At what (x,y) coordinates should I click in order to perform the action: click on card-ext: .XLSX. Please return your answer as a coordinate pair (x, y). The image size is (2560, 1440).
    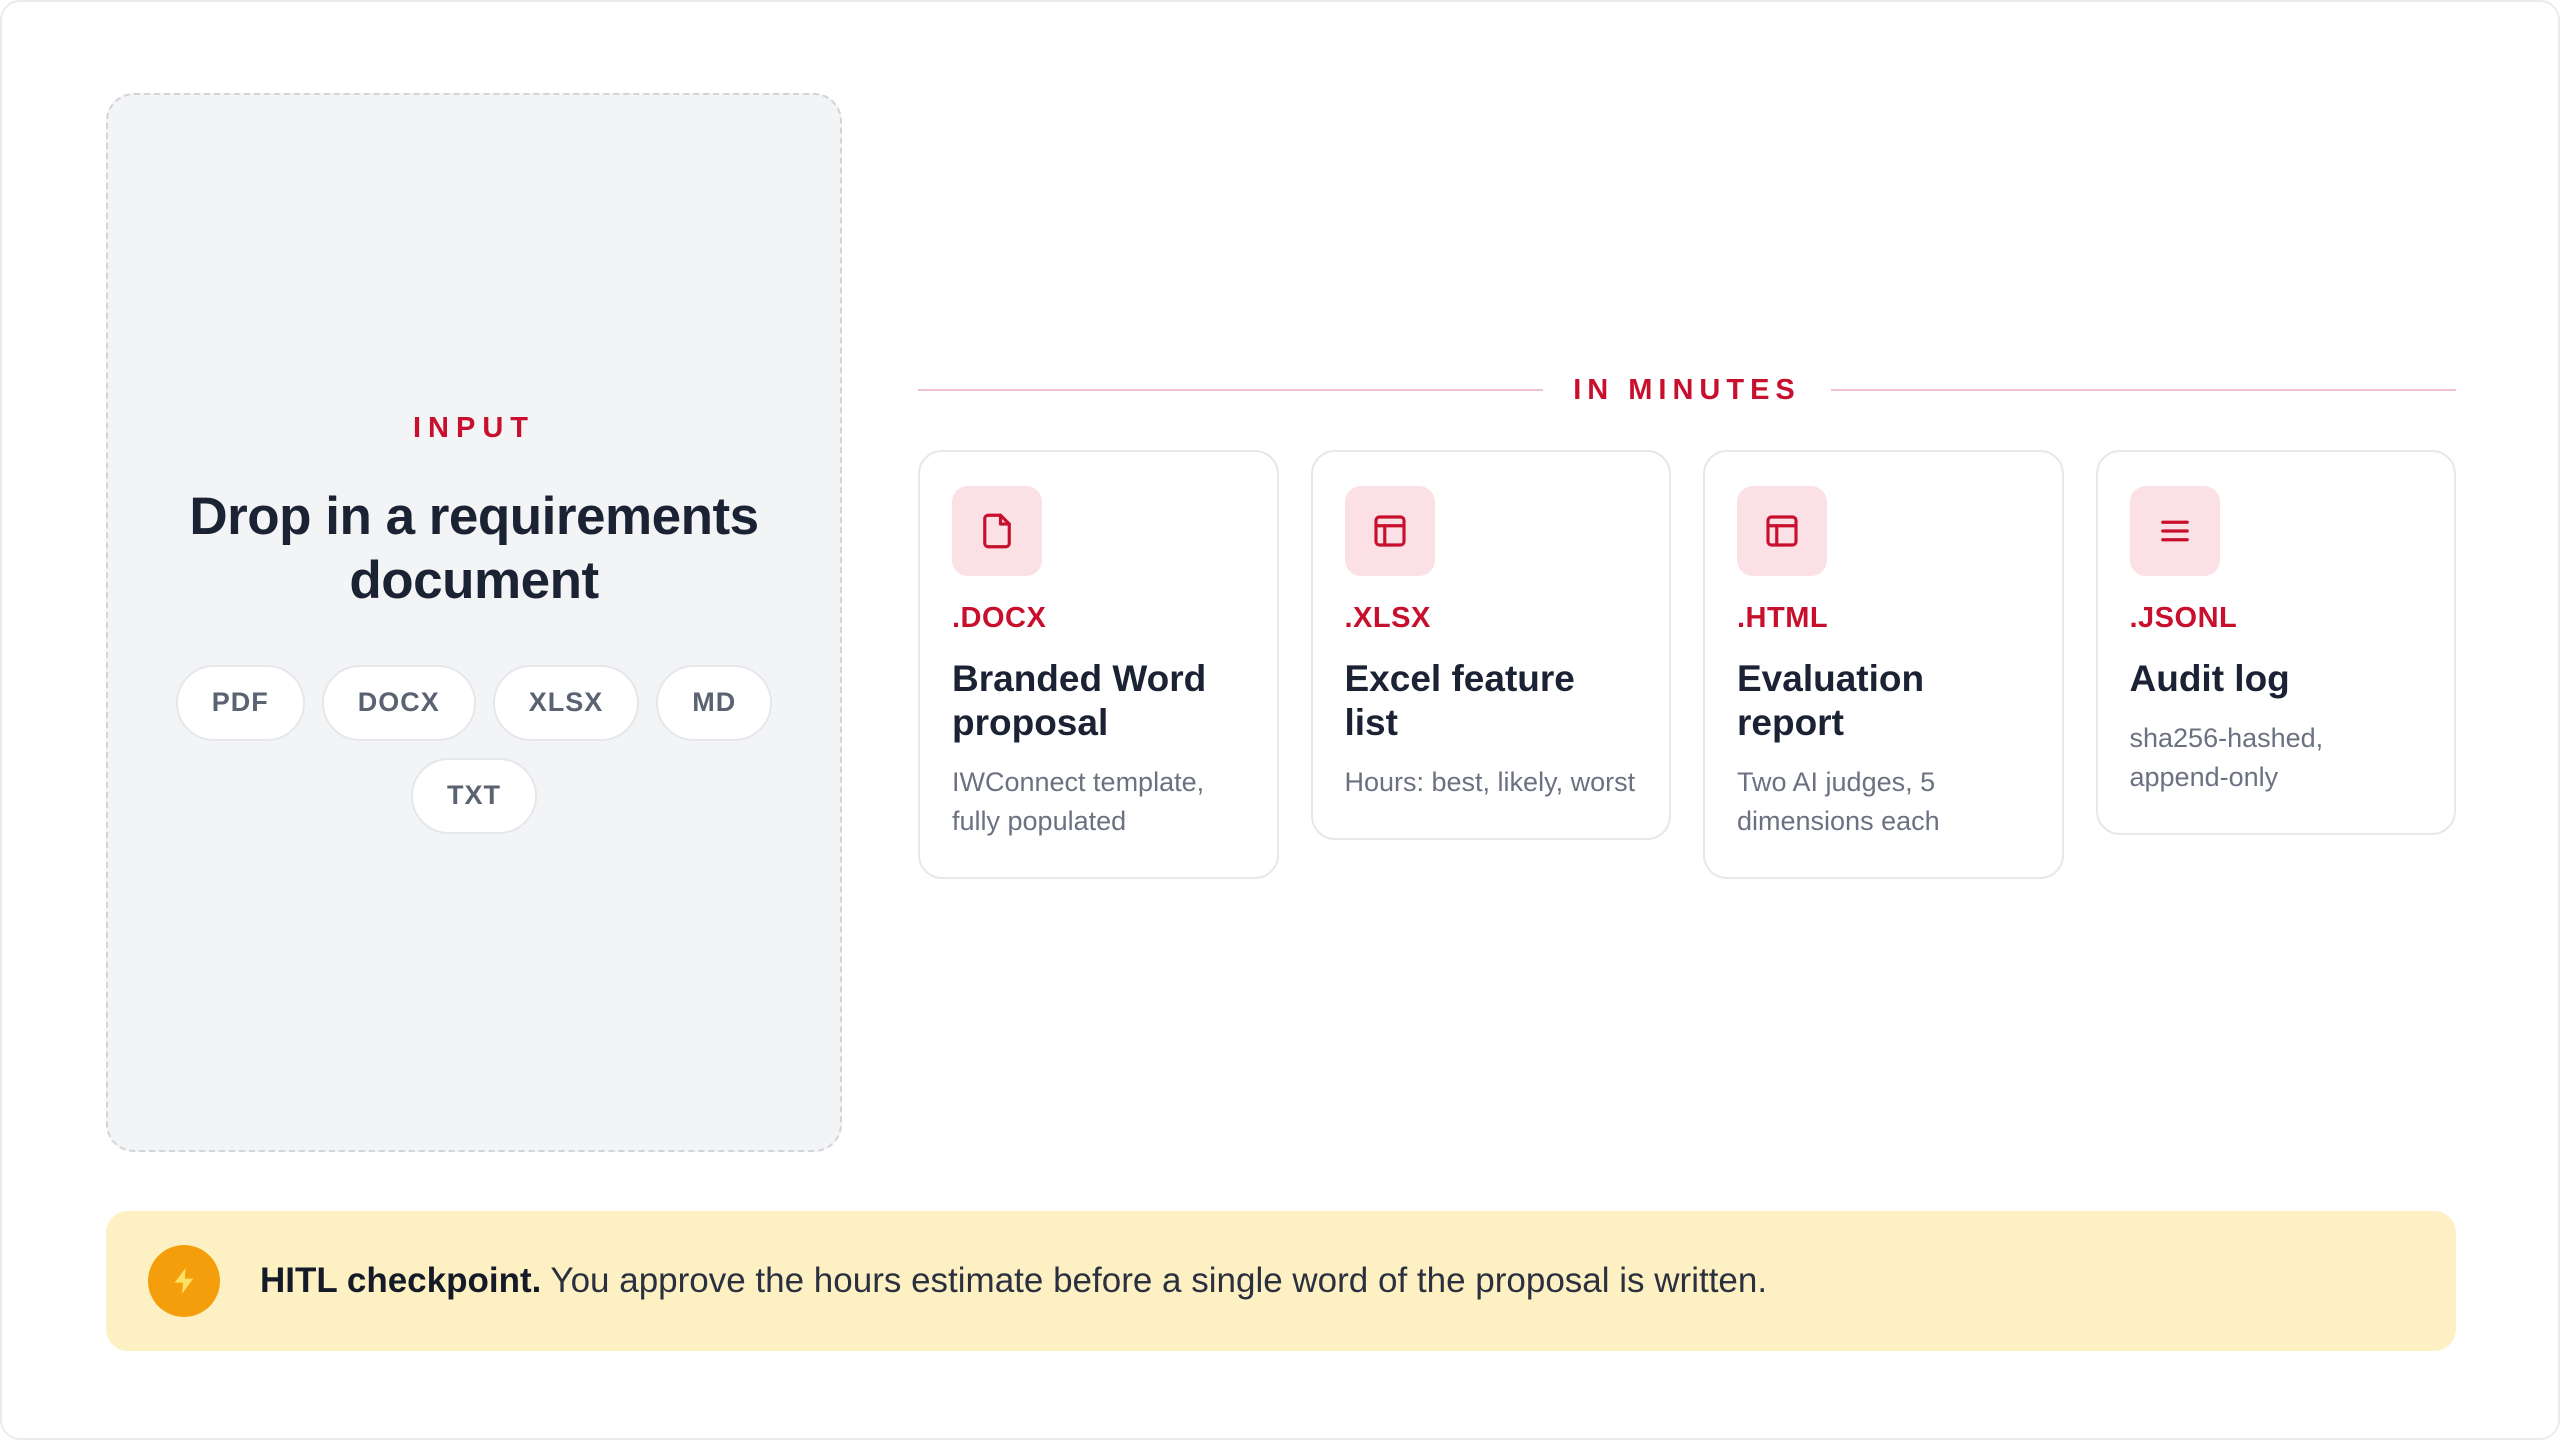
    Looking at the image, I should click on (1387, 618).